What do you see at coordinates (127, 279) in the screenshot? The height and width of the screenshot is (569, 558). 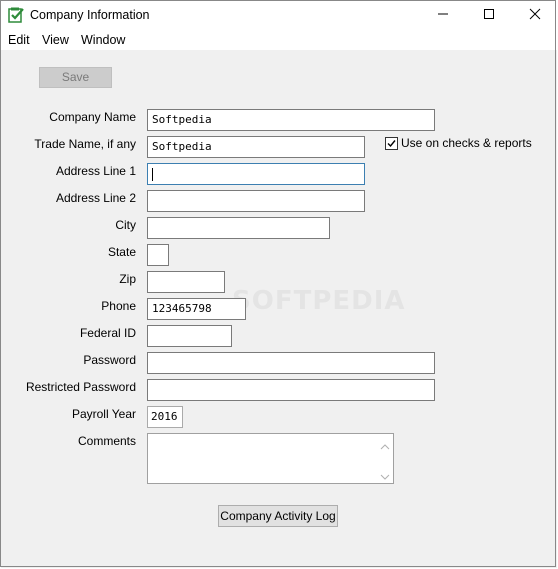 I see `zip-label: Zip` at bounding box center [127, 279].